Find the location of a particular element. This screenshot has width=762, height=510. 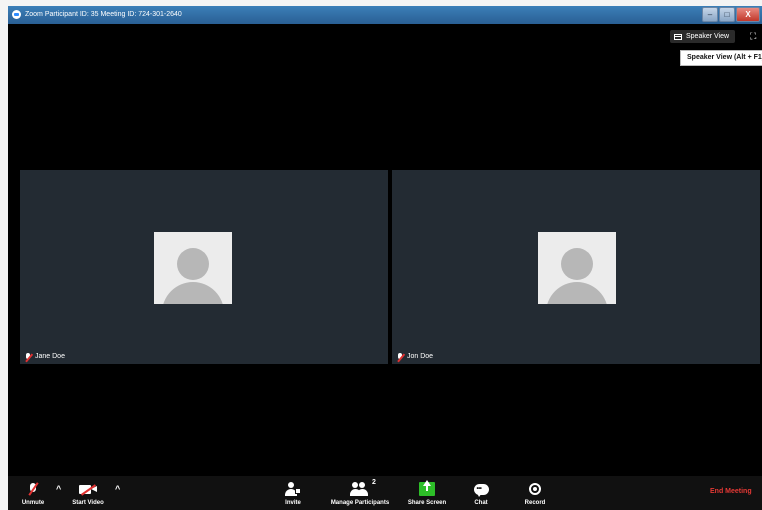

chat-button: ••• Chat is located at coordinates (481, 493).